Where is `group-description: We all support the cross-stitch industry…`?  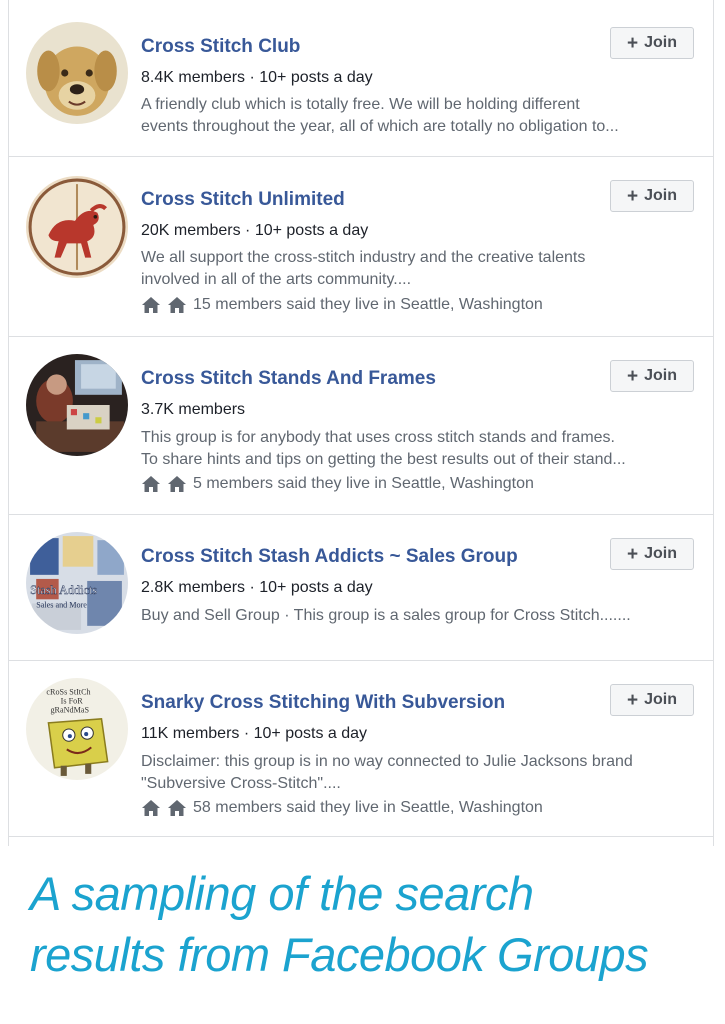
group-description: We all support the cross-stitch industry… is located at coordinates (418, 269).